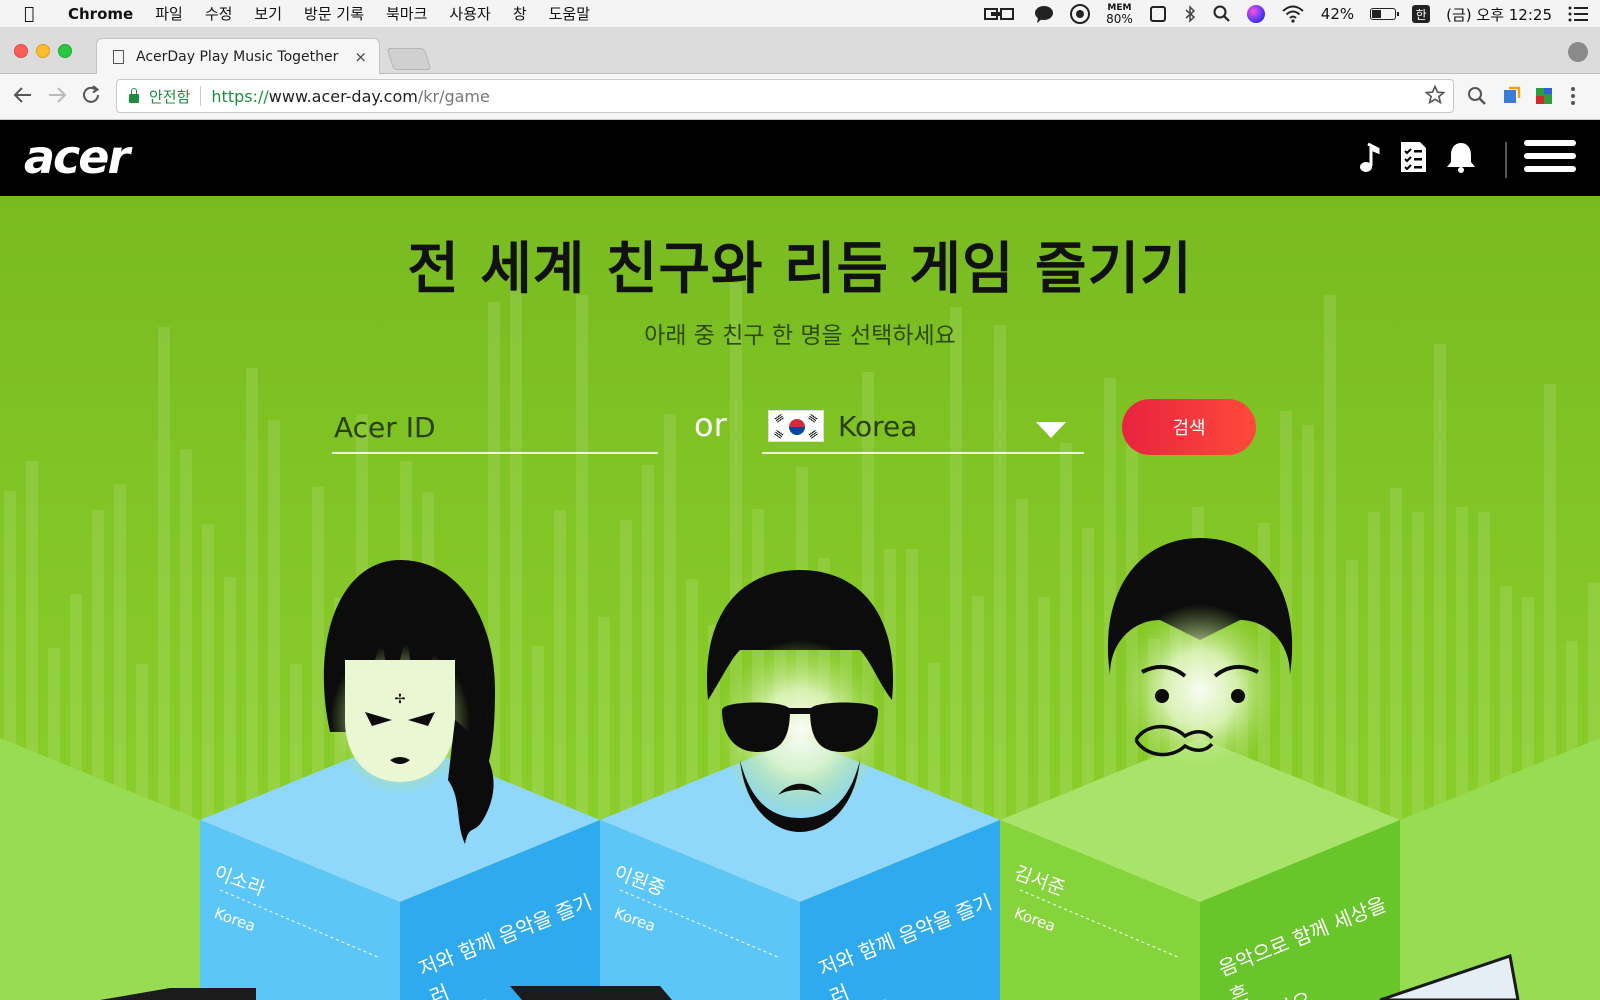  What do you see at coordinates (1158, 14) in the screenshot?
I see `window-icon` at bounding box center [1158, 14].